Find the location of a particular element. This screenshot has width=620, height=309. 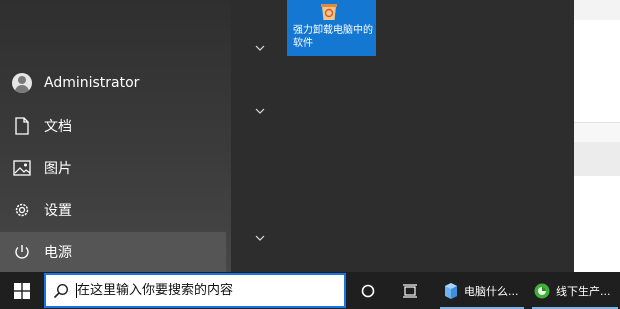

tile-label: 强力卸载电脑中的软件 is located at coordinates (333, 37).